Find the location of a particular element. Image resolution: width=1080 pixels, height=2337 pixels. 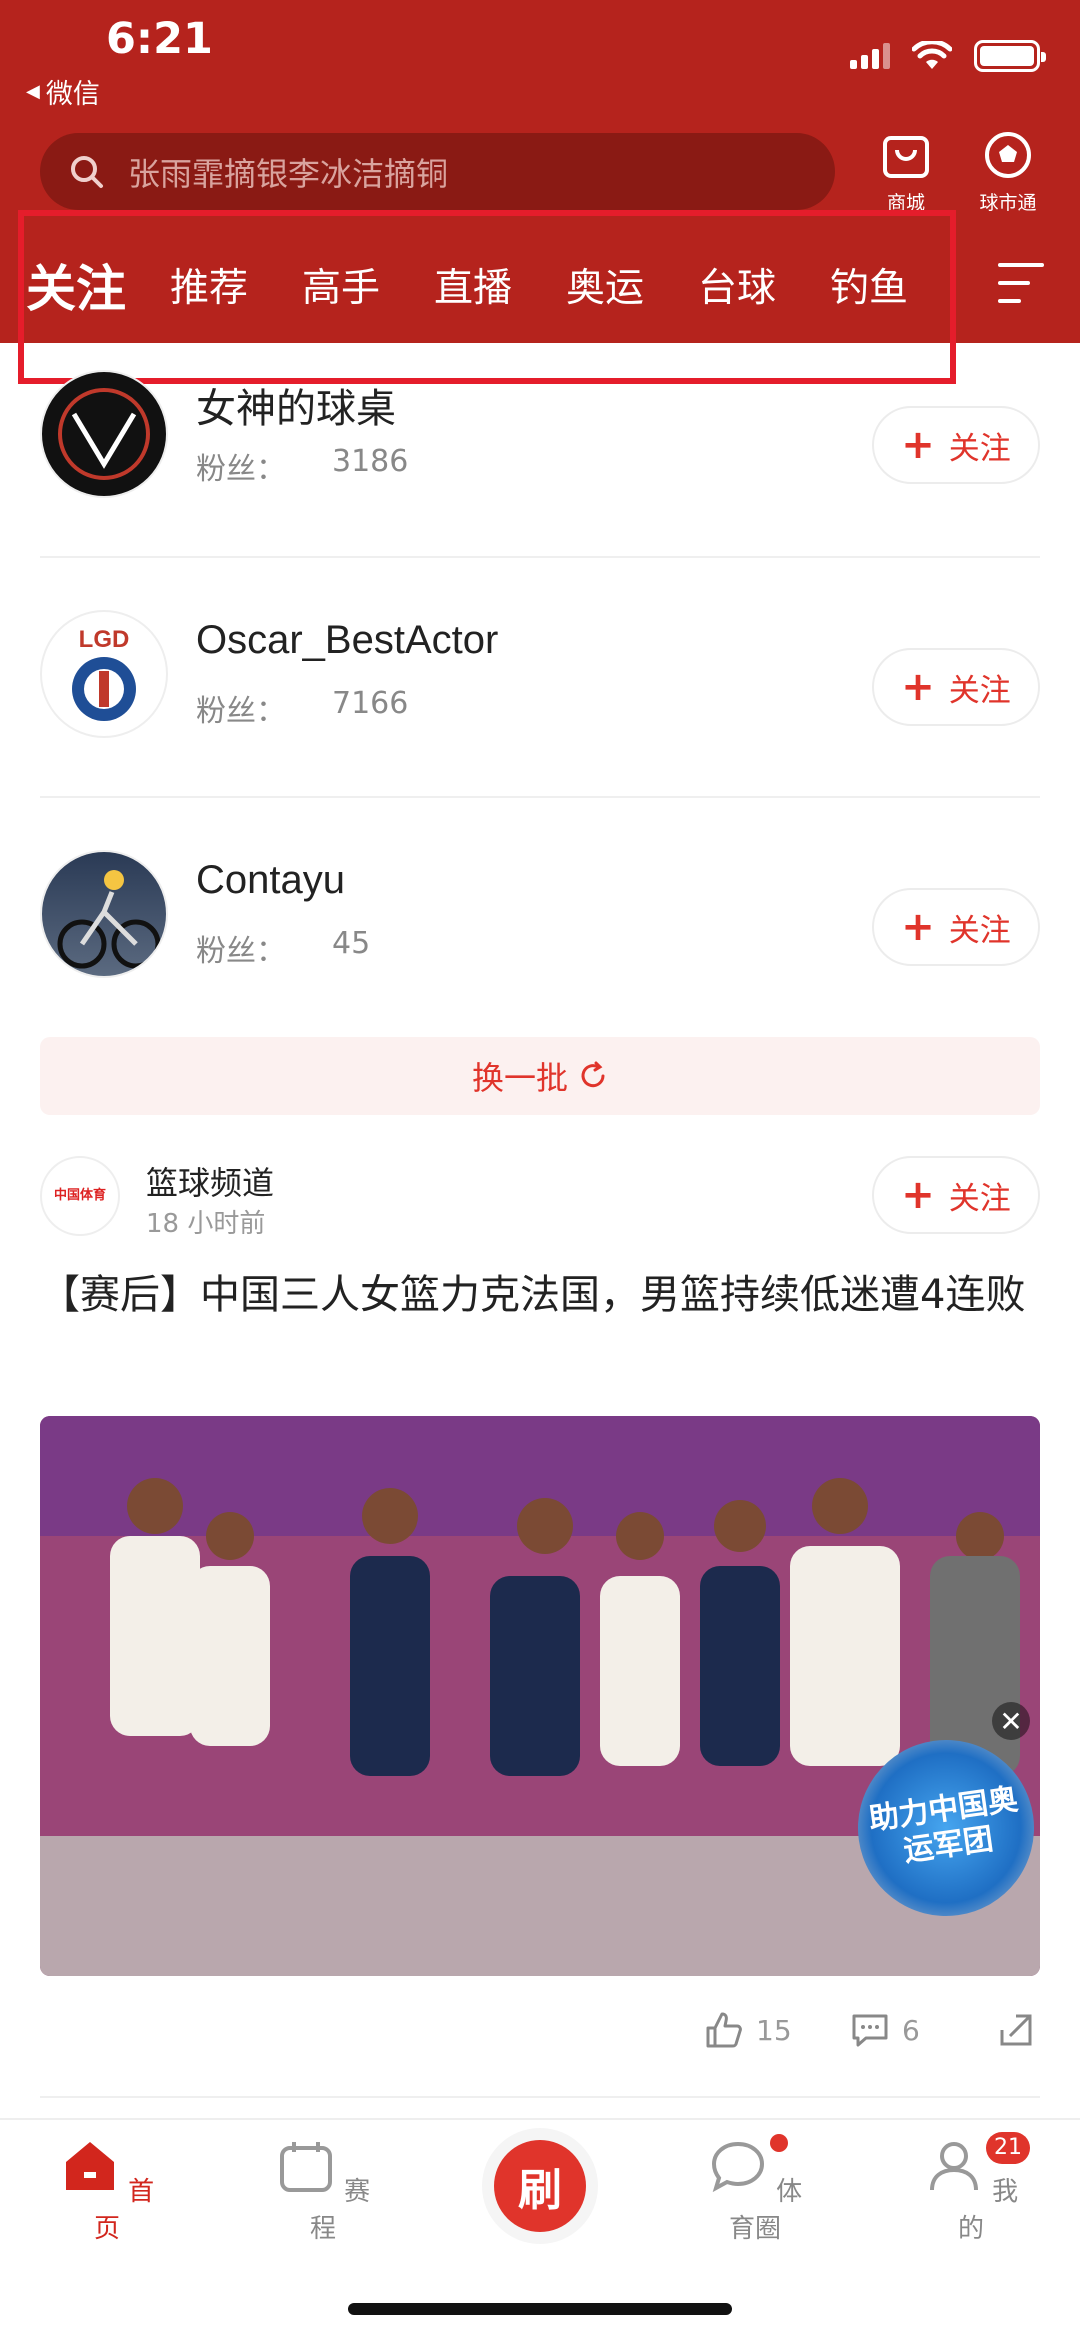

tab-live: 直播 is located at coordinates (473, 285).